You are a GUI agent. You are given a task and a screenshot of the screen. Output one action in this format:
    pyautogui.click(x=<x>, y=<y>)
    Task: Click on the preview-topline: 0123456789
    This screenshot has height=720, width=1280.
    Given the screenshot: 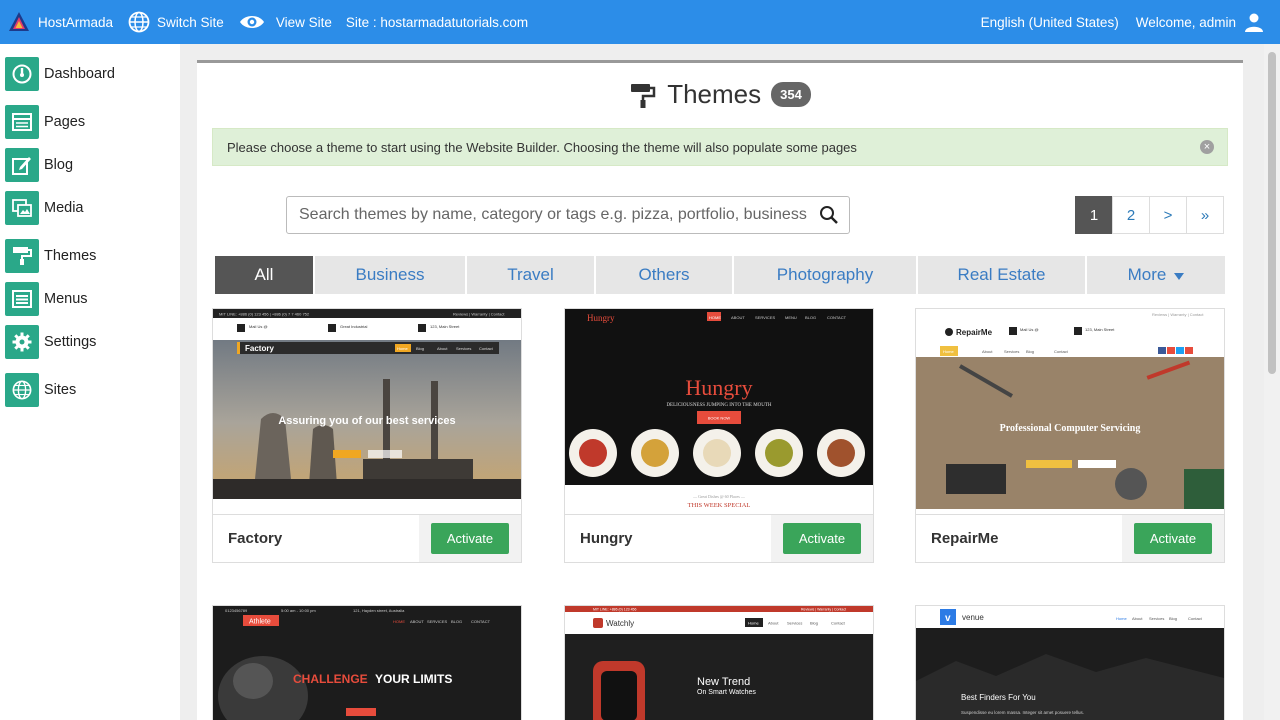 What is the action you would take?
    pyautogui.click(x=236, y=610)
    